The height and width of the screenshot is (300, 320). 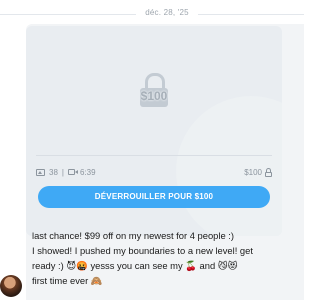 I want to click on price-label: $100, so click(x=253, y=172).